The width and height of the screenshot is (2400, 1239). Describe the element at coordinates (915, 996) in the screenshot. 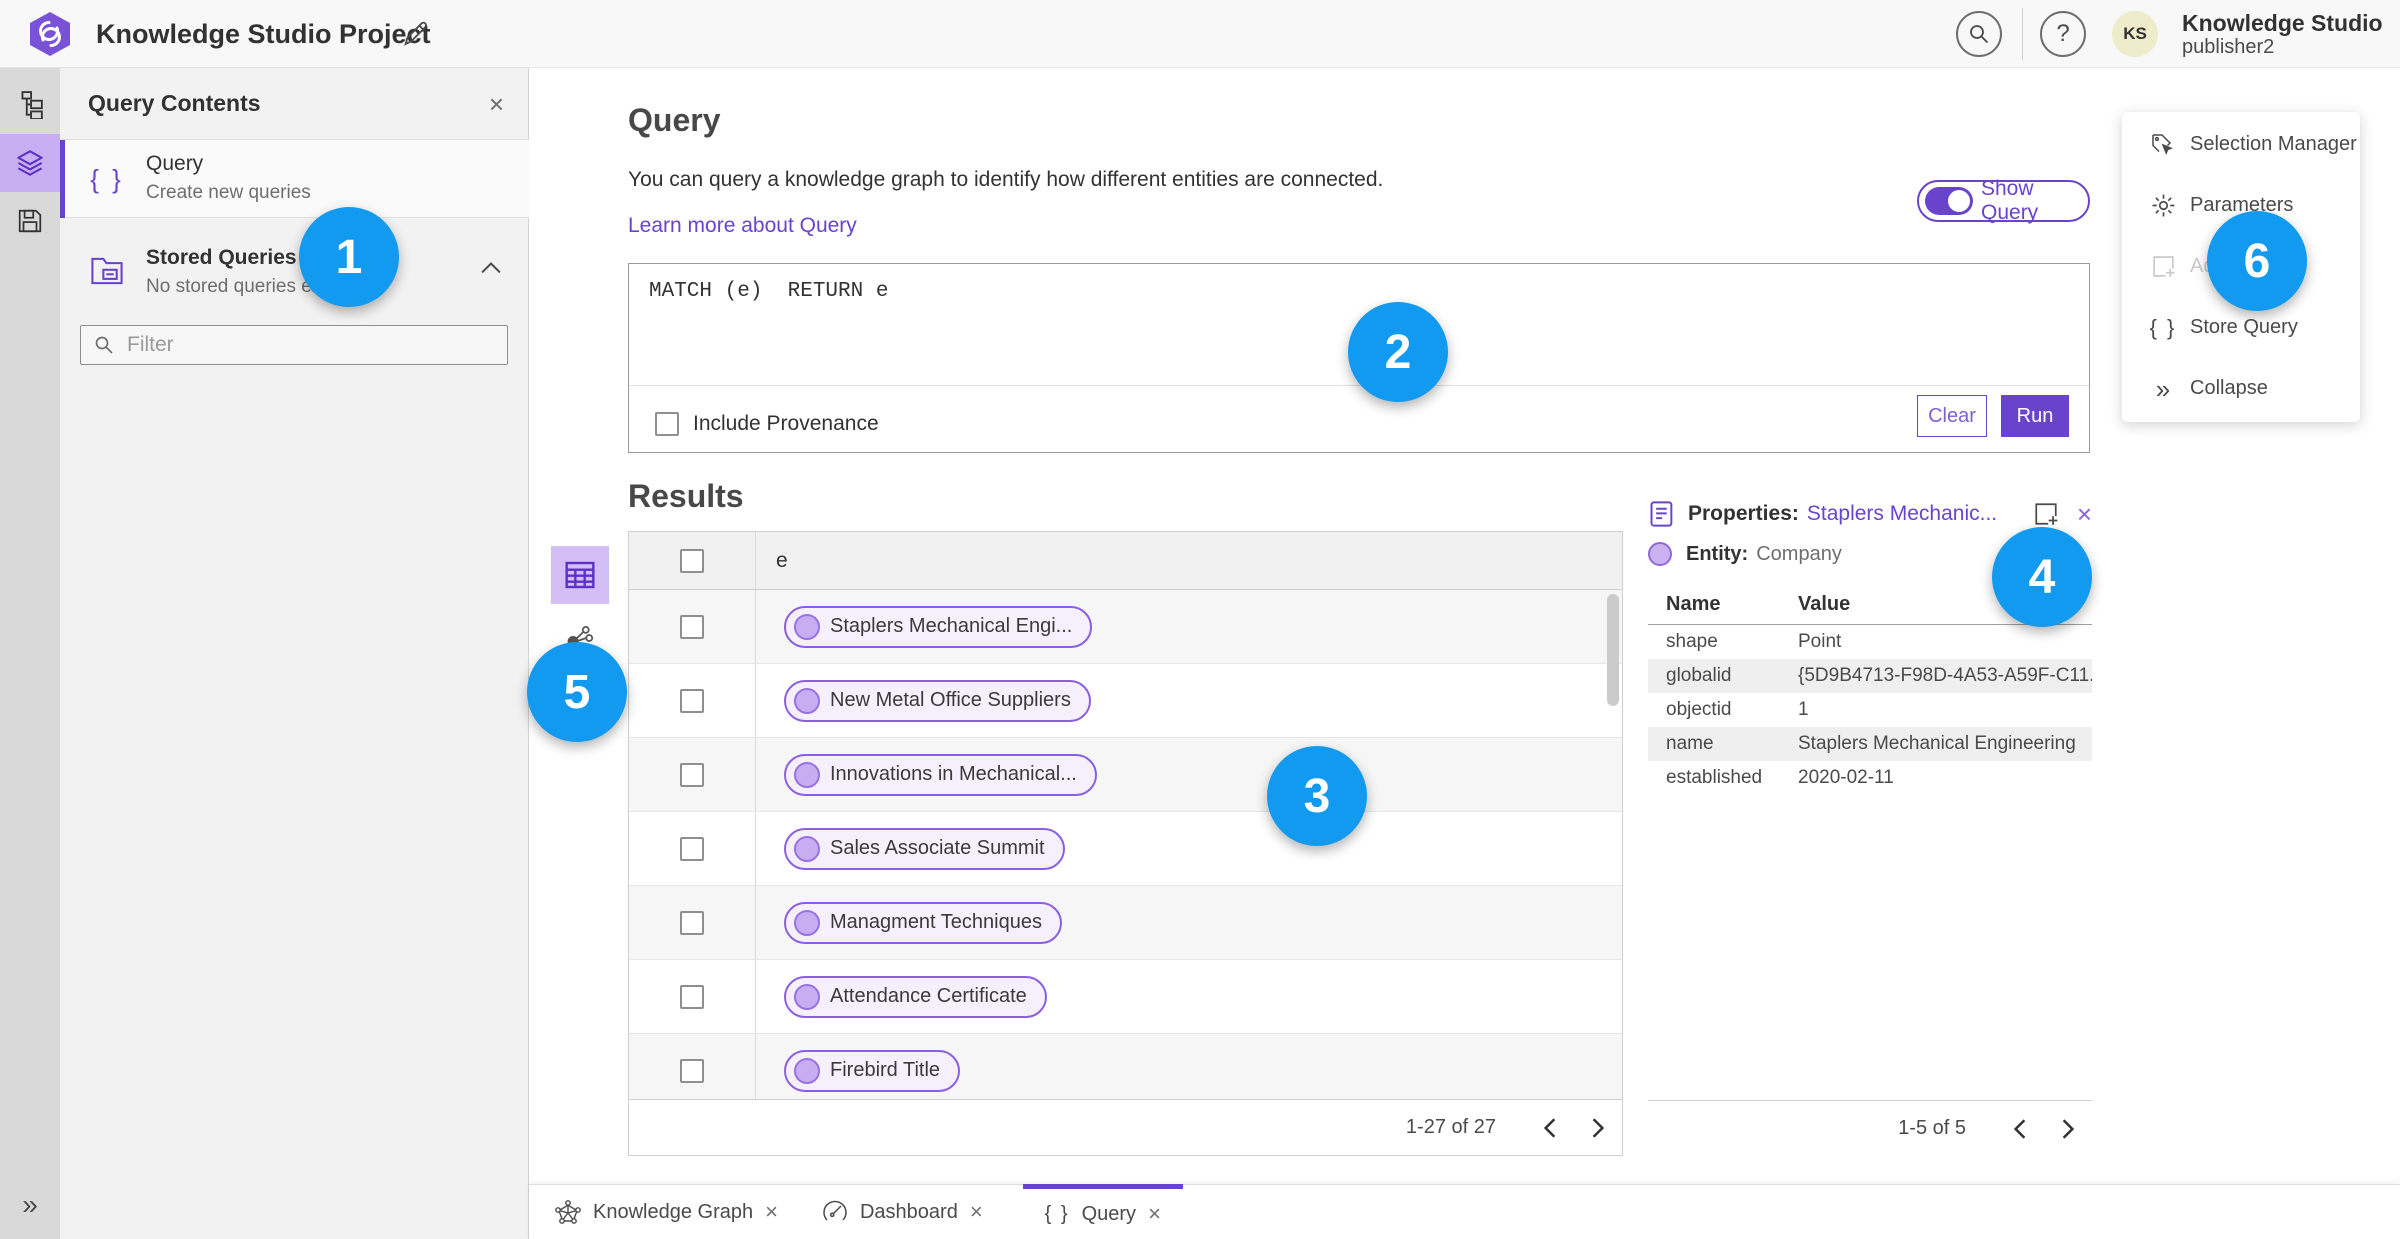

I see `entity-chip: Attendance Certificate` at that location.